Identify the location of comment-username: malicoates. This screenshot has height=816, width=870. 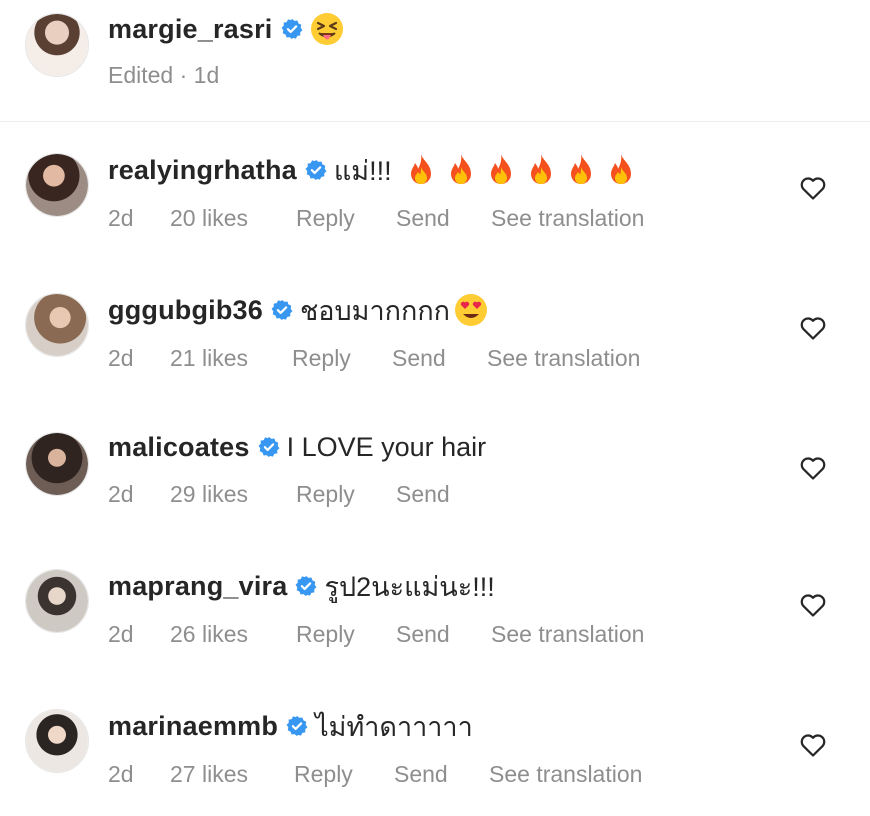
(179, 447).